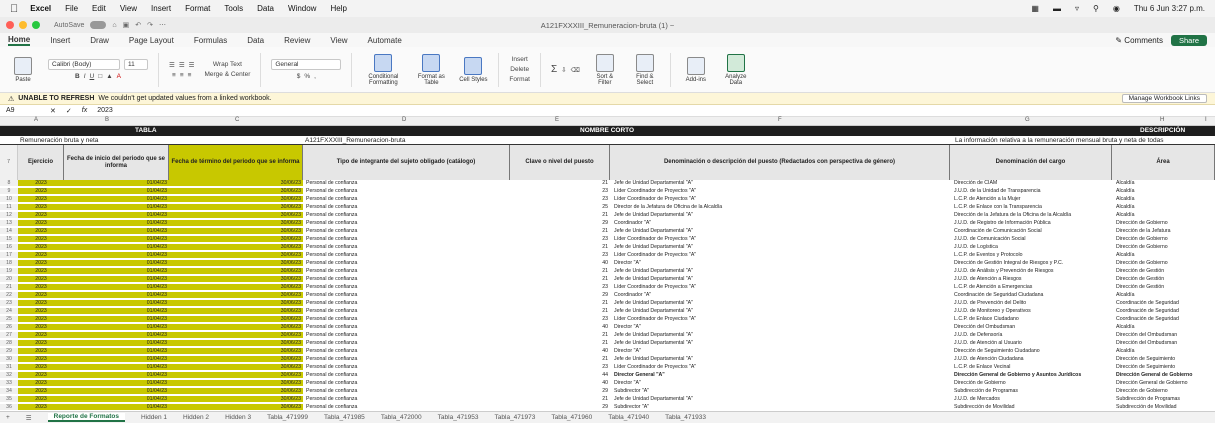 This screenshot has width=1215, height=423. Describe the element at coordinates (1164, 343) in the screenshot. I see `cell-area: Dirección del Ombudsman` at that location.